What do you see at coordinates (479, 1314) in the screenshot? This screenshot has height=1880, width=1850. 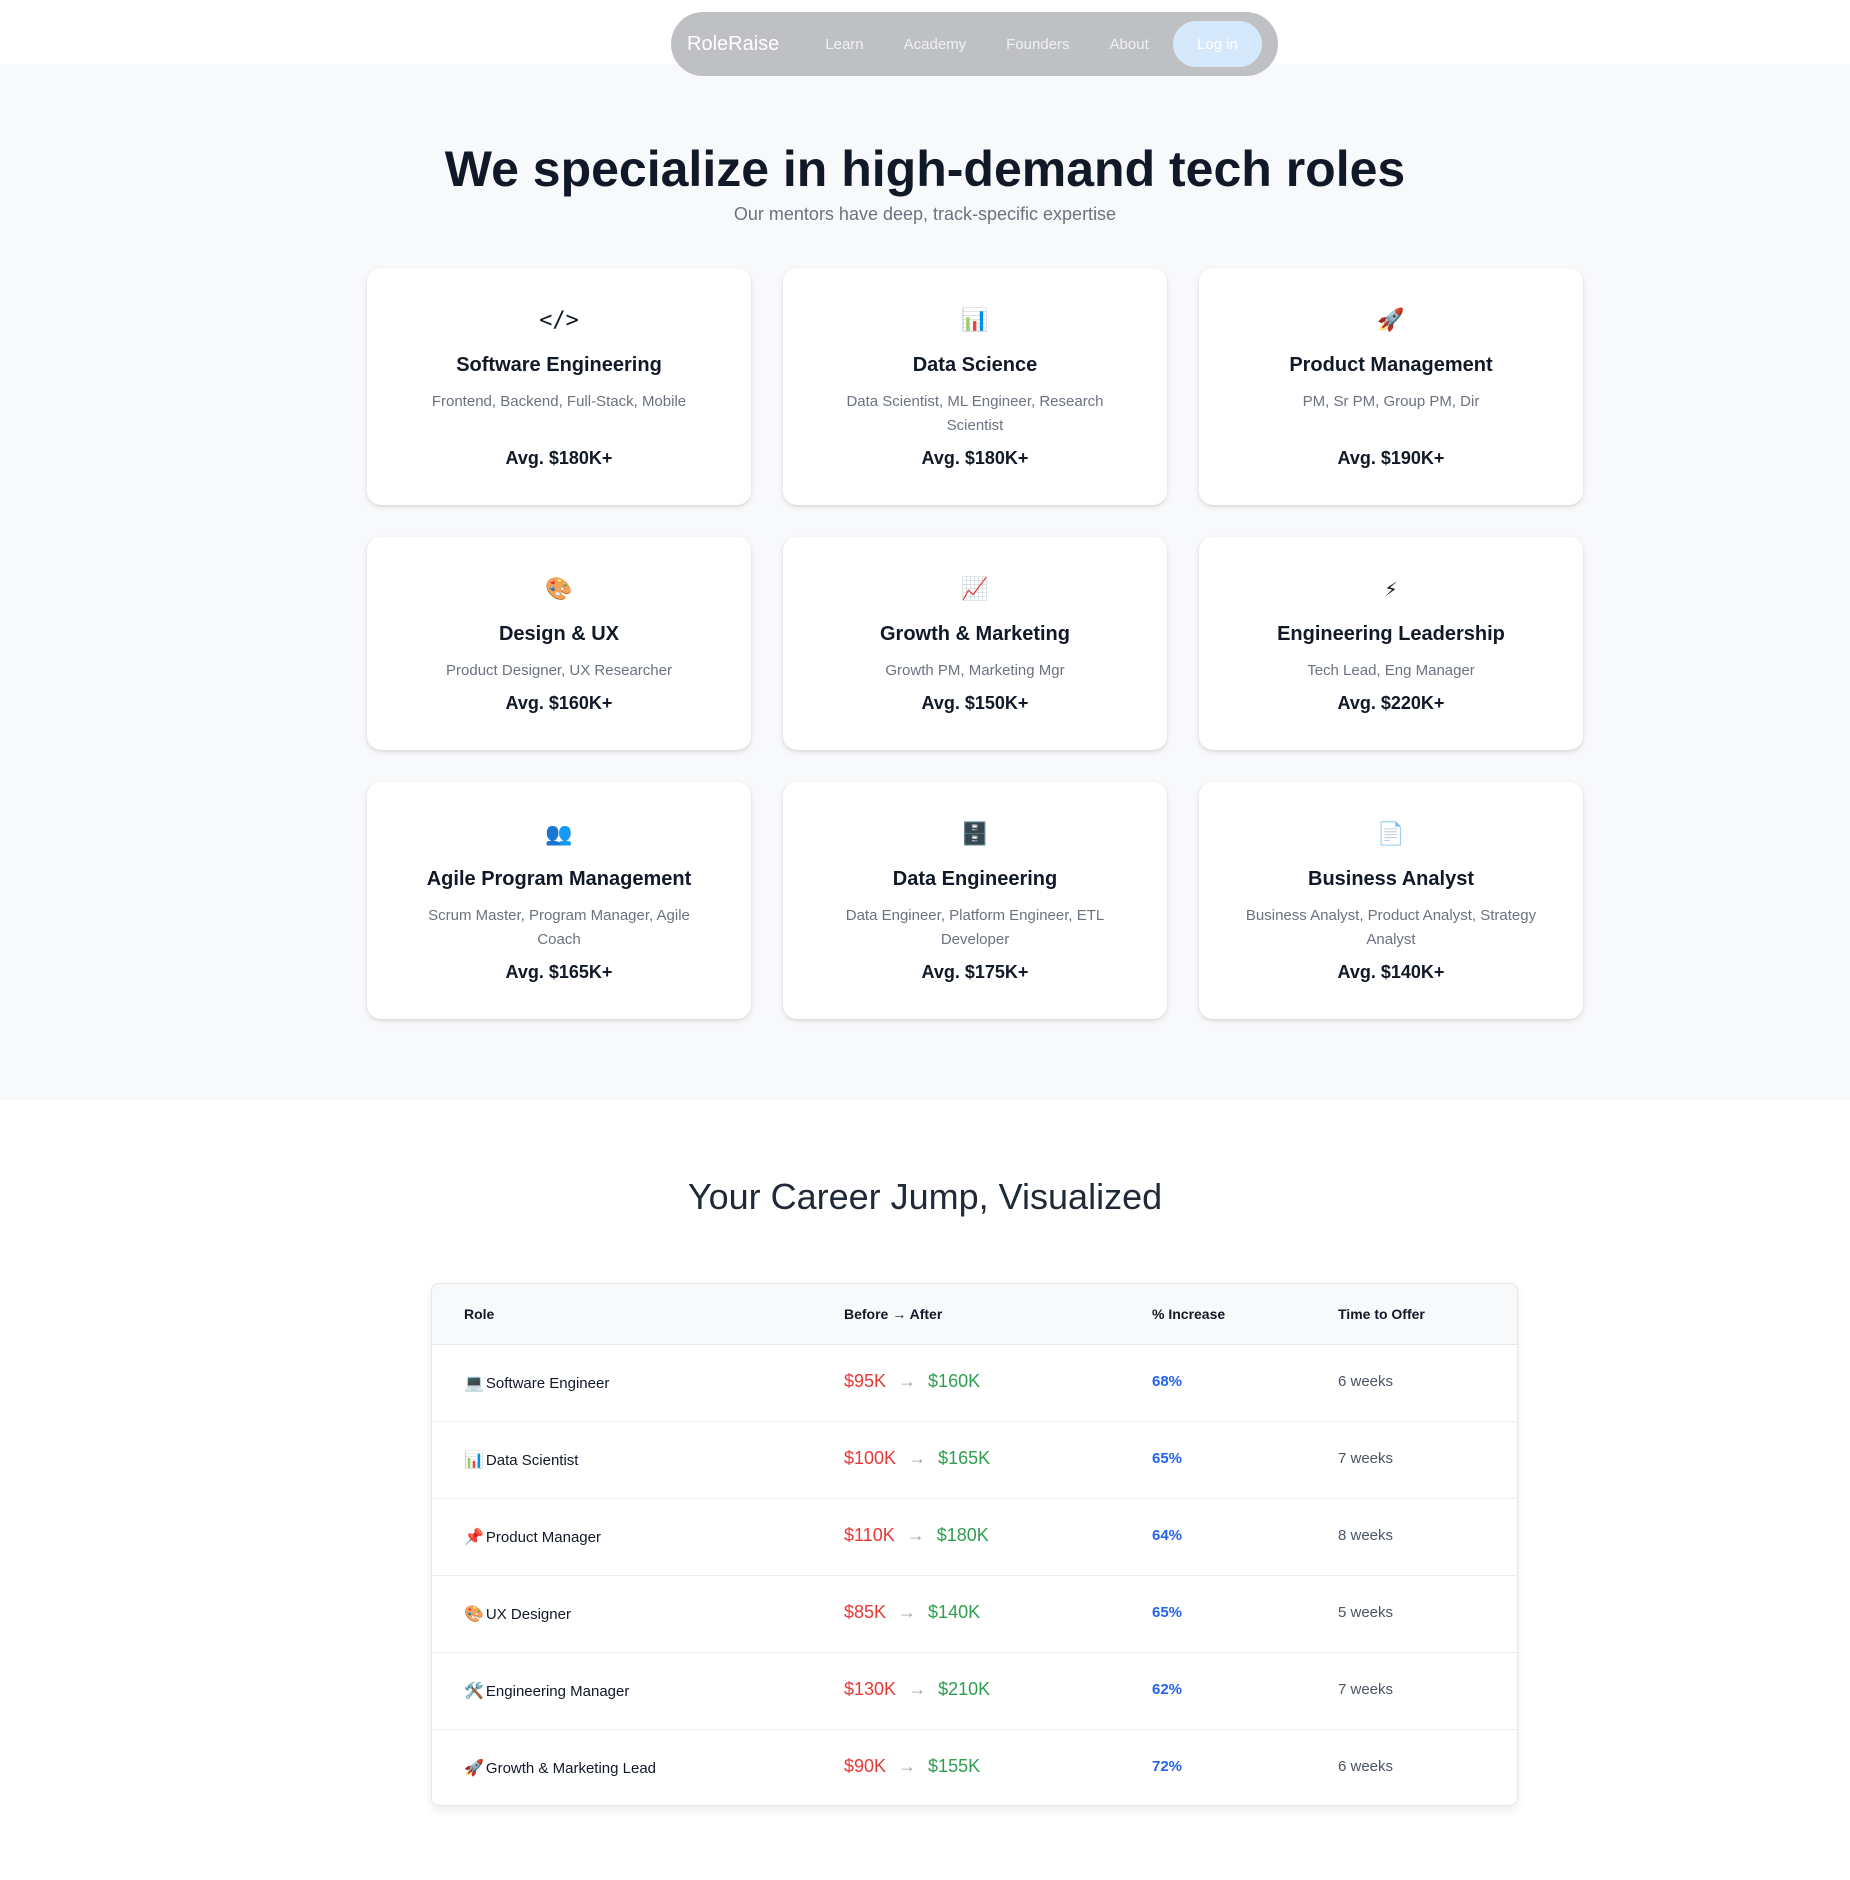 I see `header-role: Role` at bounding box center [479, 1314].